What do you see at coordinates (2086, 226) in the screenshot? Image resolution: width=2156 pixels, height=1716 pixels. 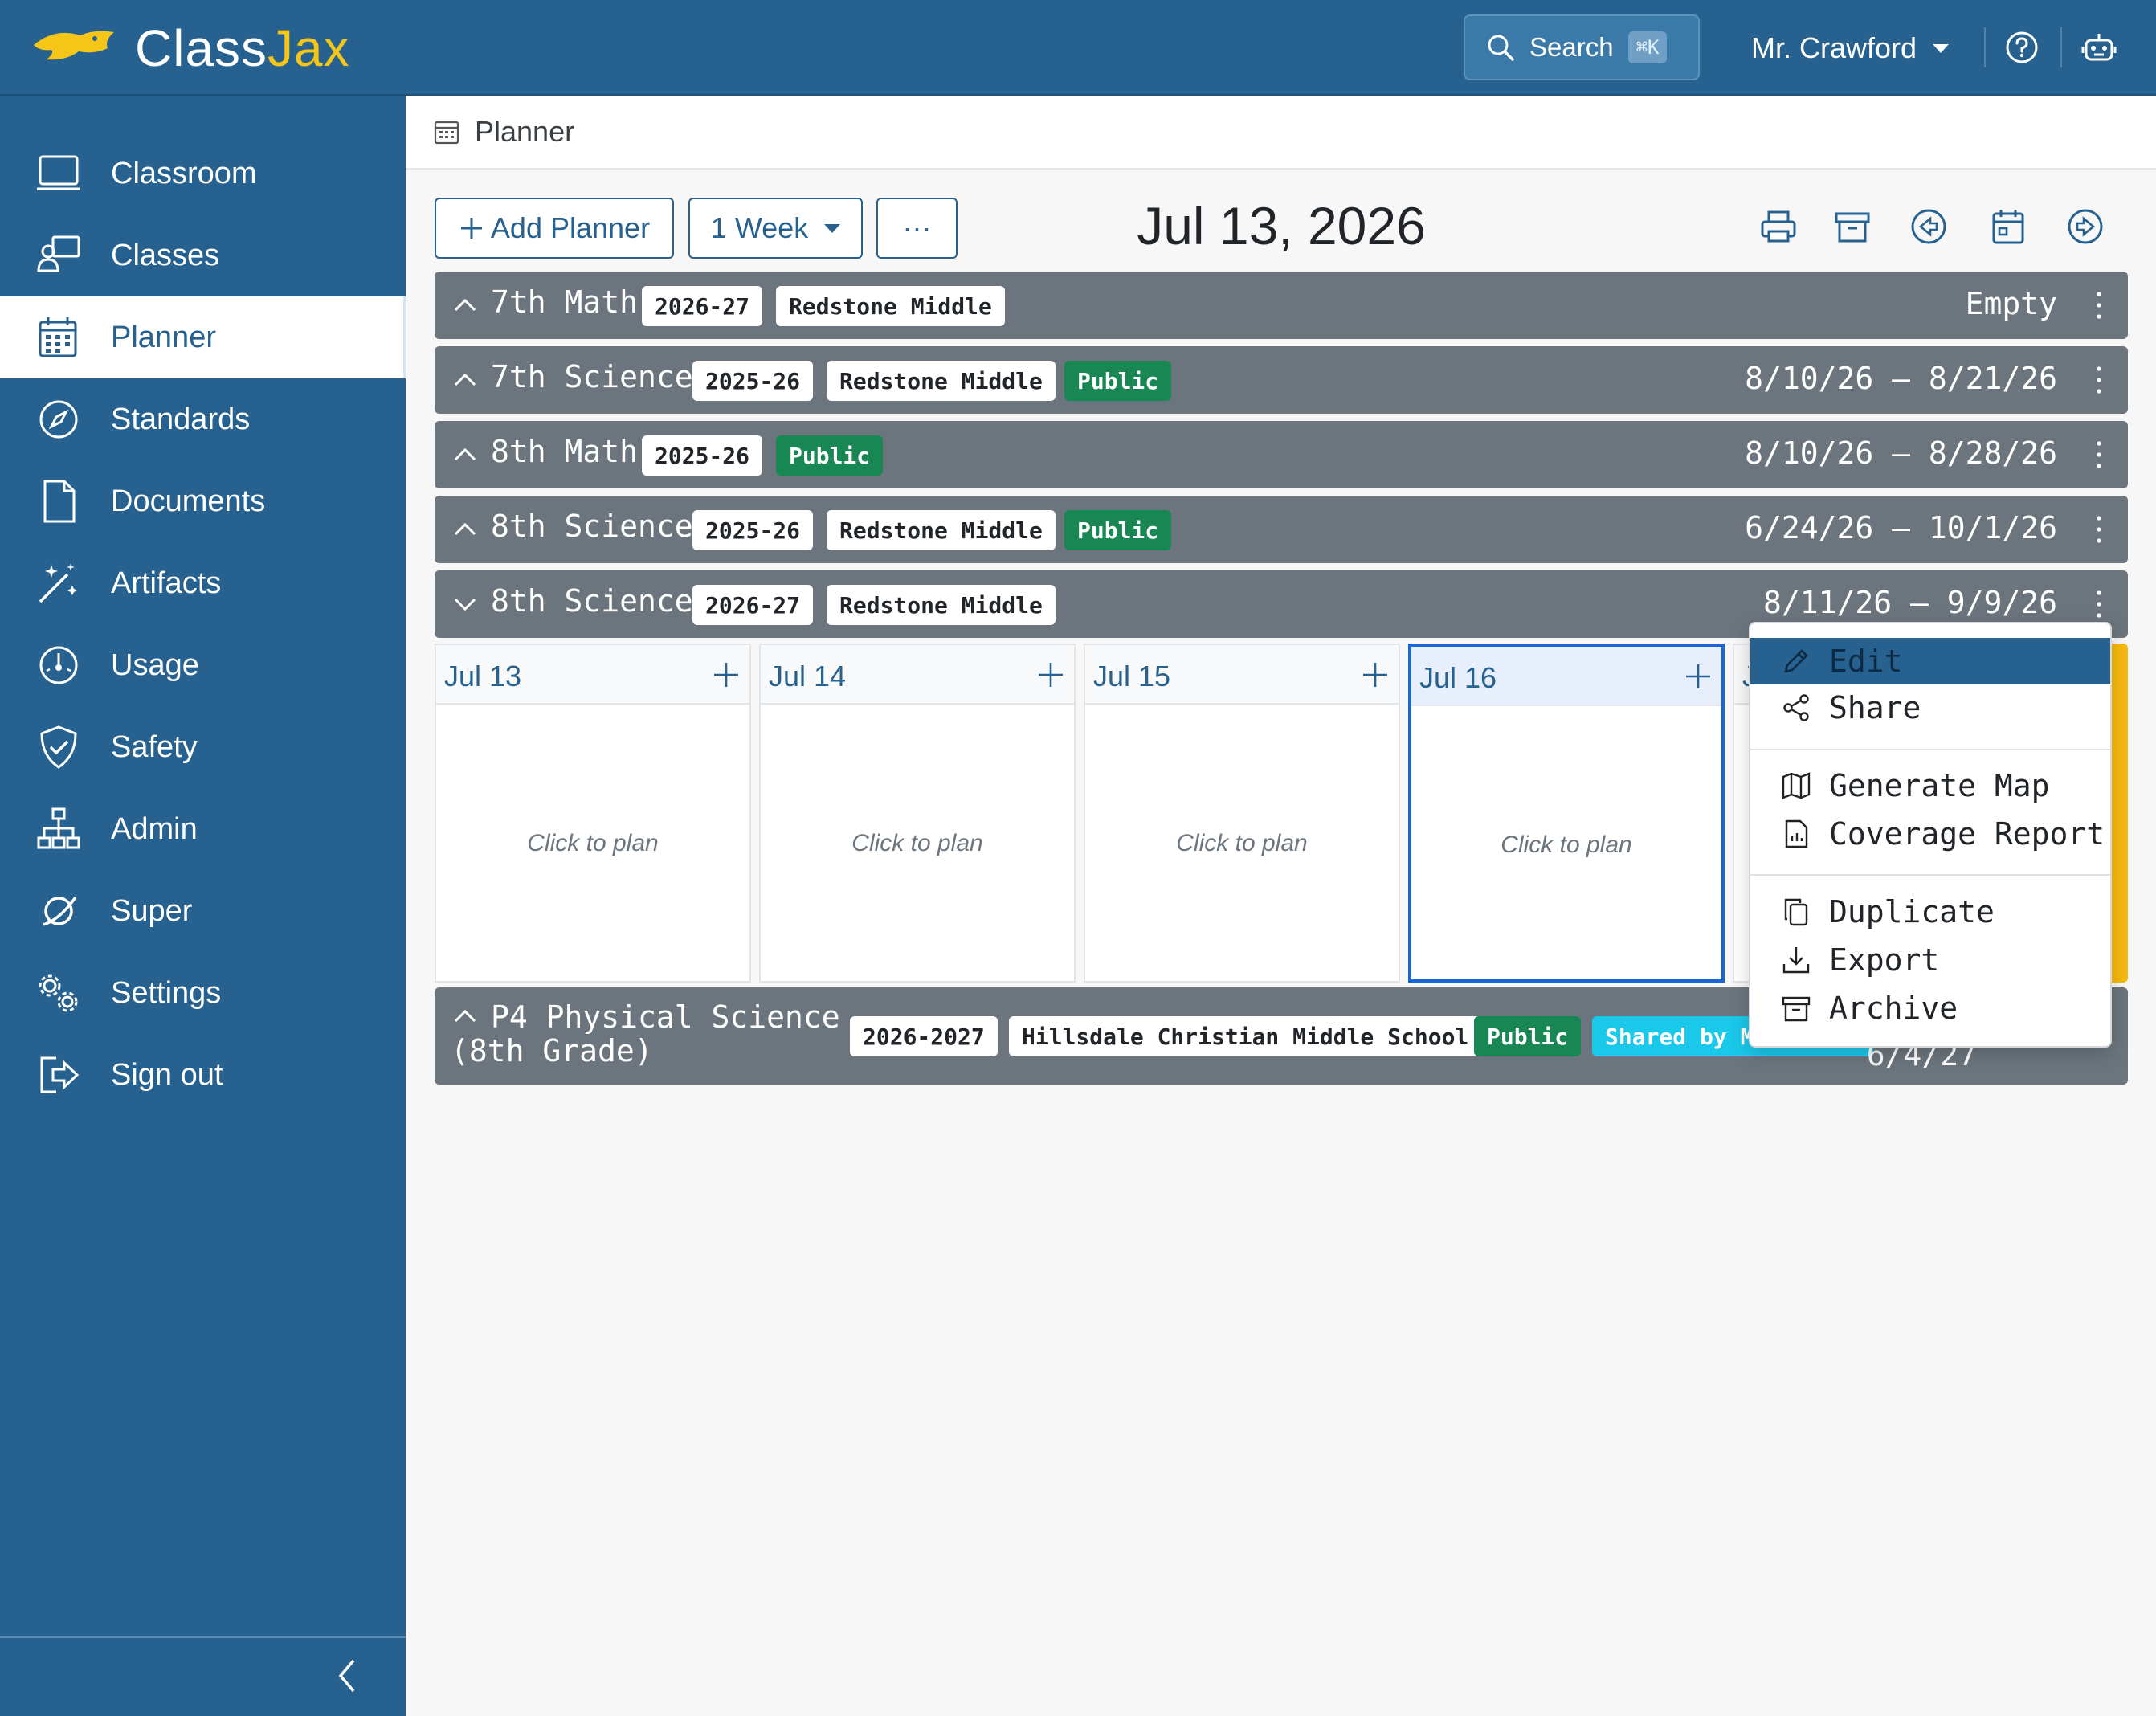 I see `next-week-icon` at bounding box center [2086, 226].